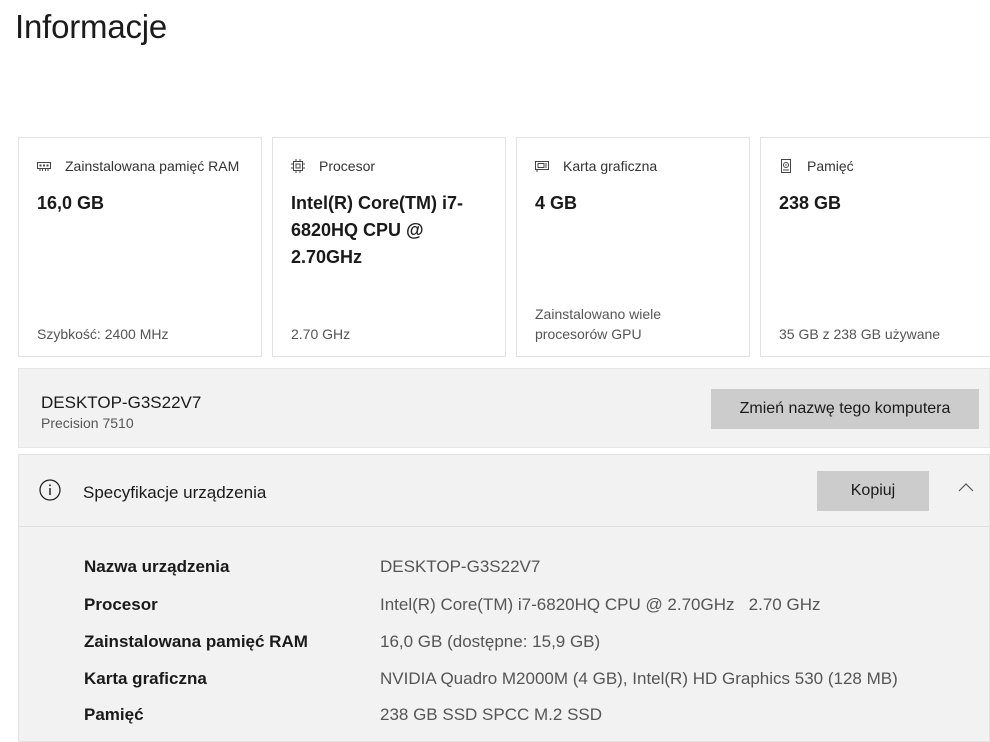  I want to click on storage-icon, so click(786, 166).